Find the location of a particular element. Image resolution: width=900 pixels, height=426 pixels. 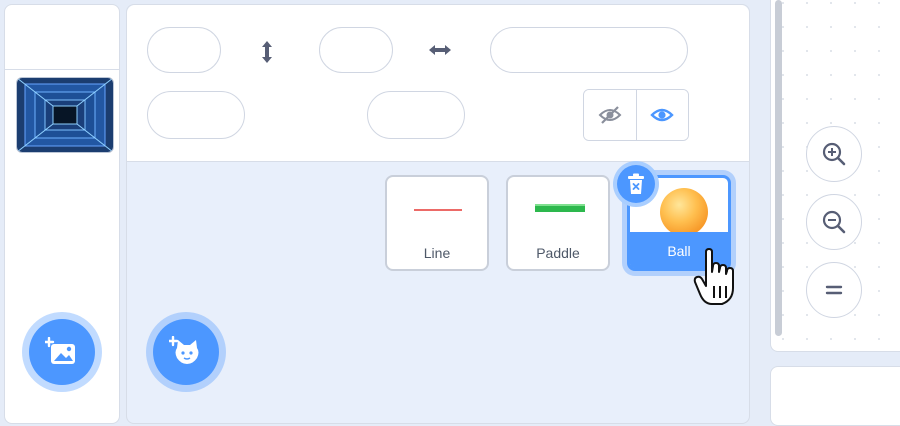

add-sprite-cat-icon is located at coordinates (184, 350).